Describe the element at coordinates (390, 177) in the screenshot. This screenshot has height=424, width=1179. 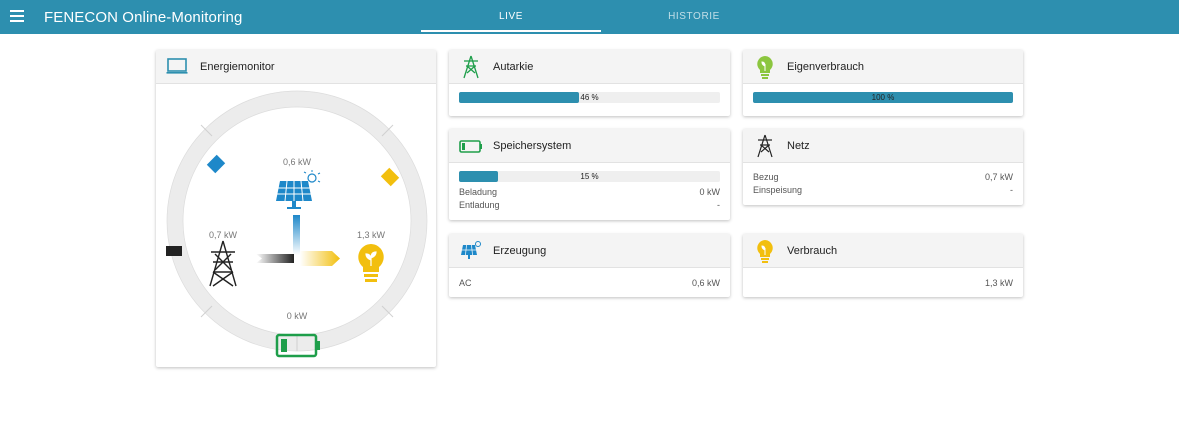
I see `consumption-ring-marker` at that location.